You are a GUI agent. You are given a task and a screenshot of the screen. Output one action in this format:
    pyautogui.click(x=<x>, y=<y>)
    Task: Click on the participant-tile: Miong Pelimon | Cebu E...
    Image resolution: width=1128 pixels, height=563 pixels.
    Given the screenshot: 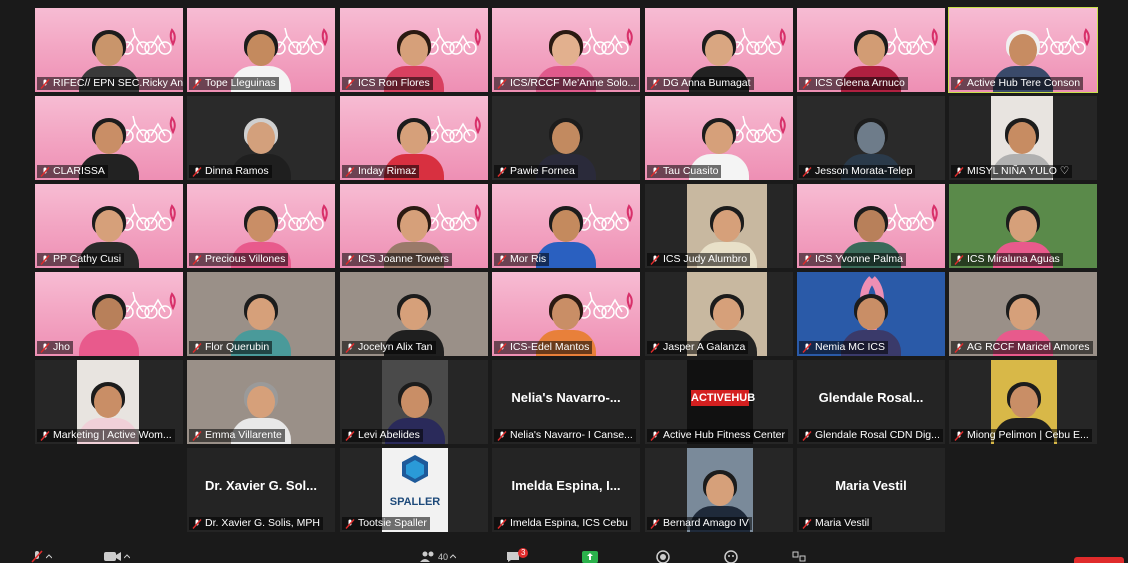 What is the action you would take?
    pyautogui.click(x=1023, y=402)
    